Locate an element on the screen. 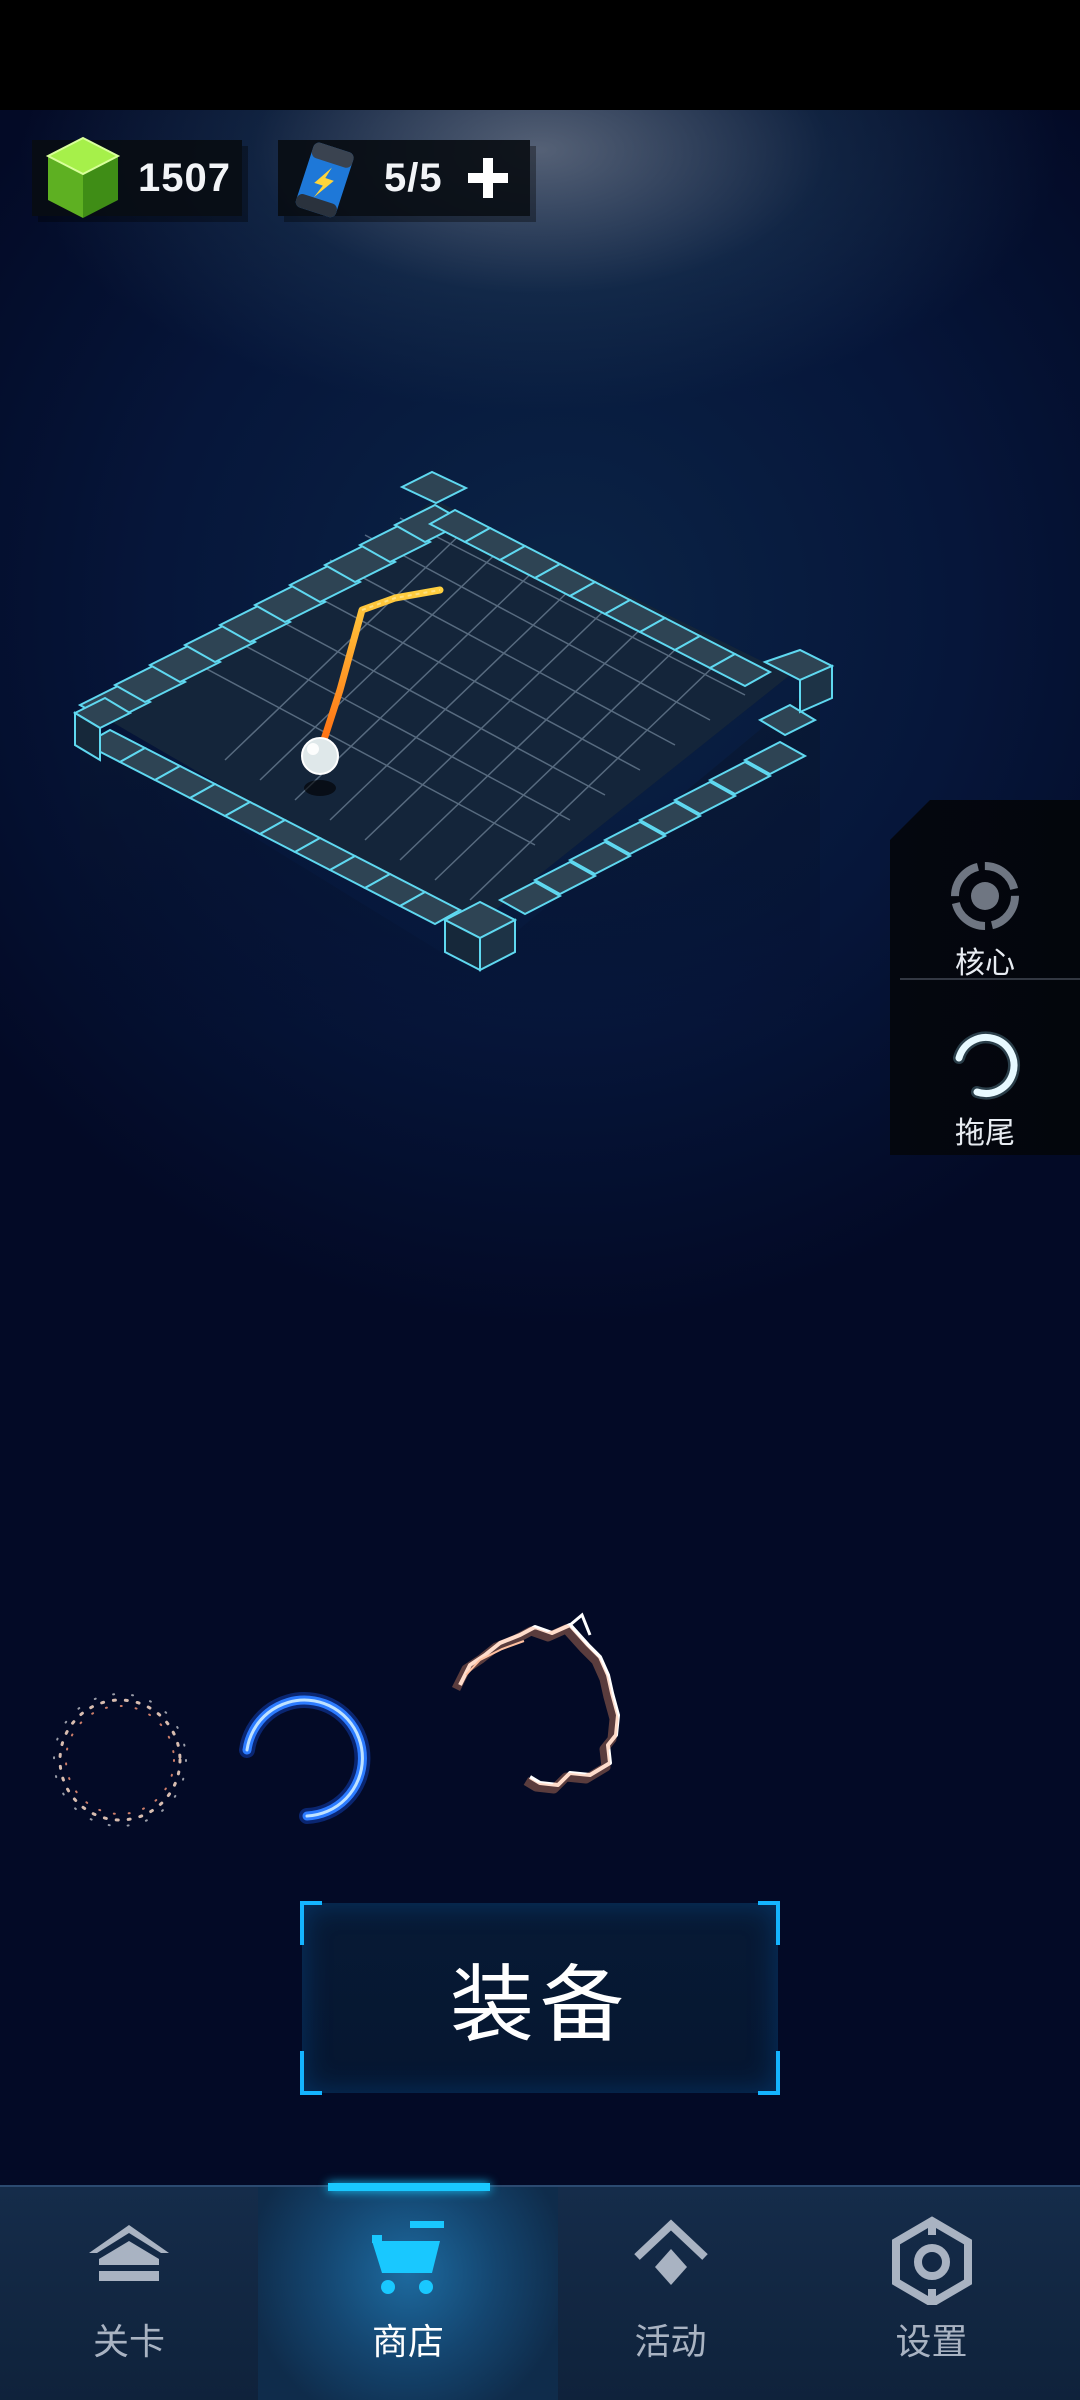 The height and width of the screenshot is (2400, 1080). plus-icon is located at coordinates (488, 178).